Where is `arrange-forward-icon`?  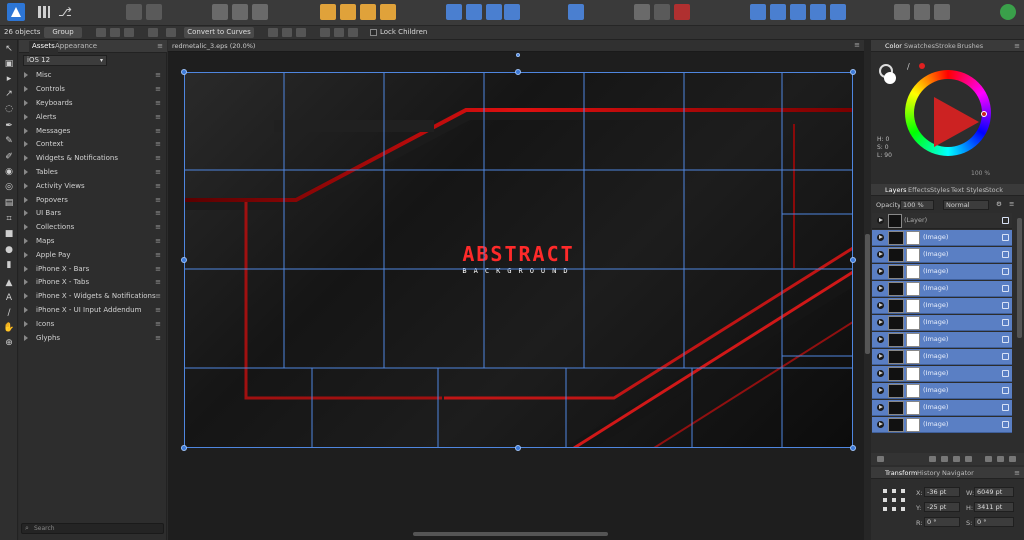 arrange-forward-icon is located at coordinates (368, 12).